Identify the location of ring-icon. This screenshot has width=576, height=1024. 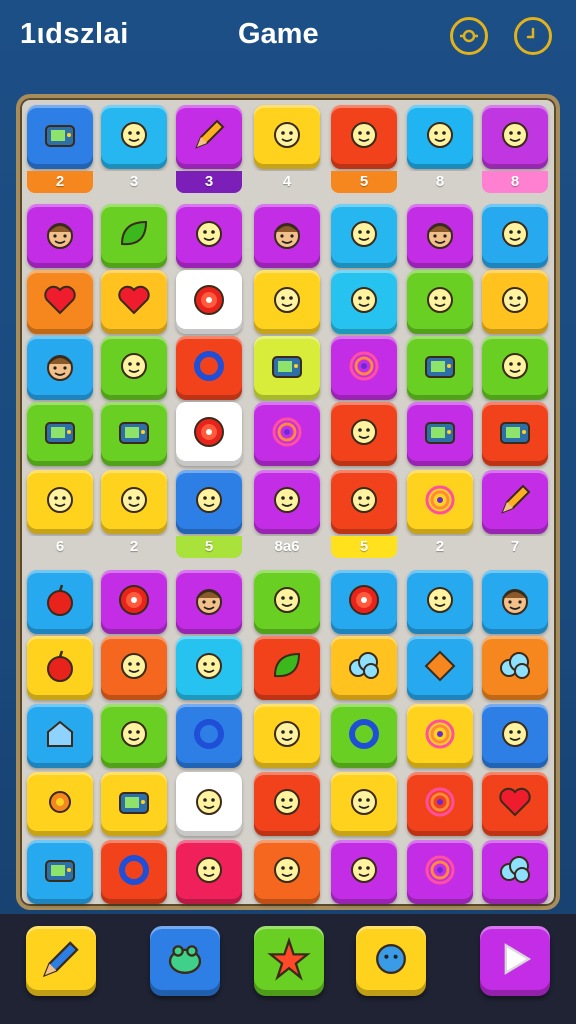
(209, 368).